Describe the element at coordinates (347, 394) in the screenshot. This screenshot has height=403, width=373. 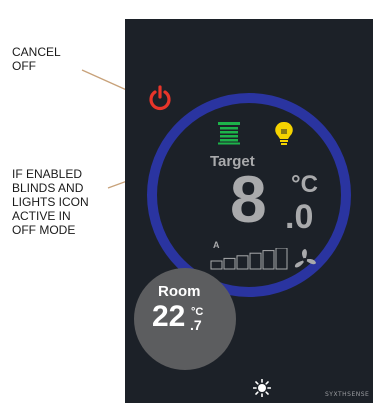
I see `brand-logo: SYXTHSENSE` at that location.